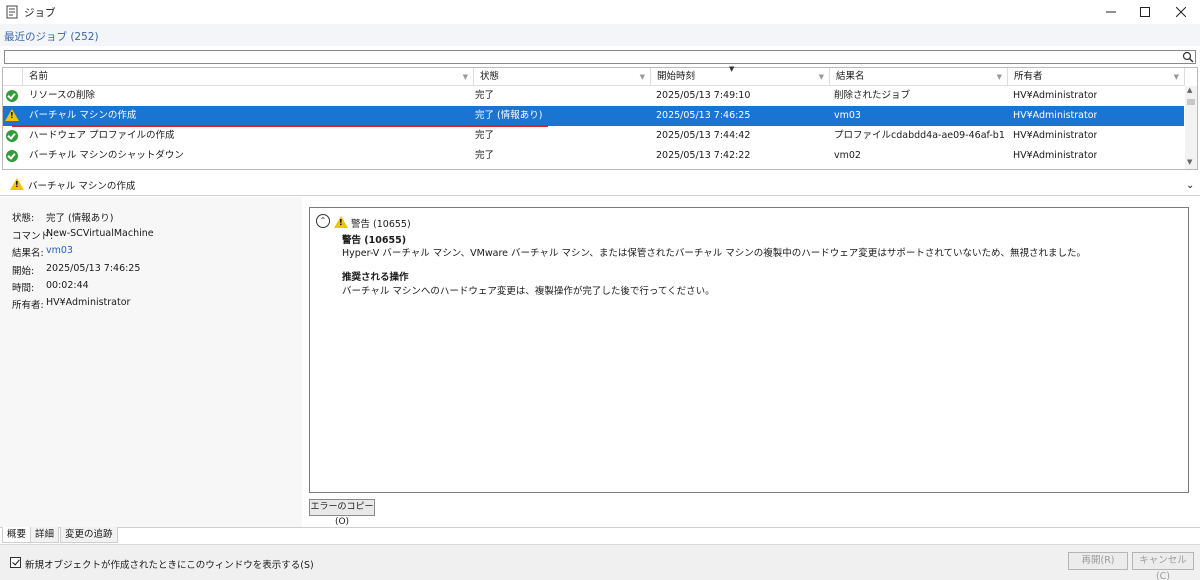 The width and height of the screenshot is (1200, 580). Describe the element at coordinates (509, 115) in the screenshot. I see `row-state: 完了 (情報あり)` at that location.